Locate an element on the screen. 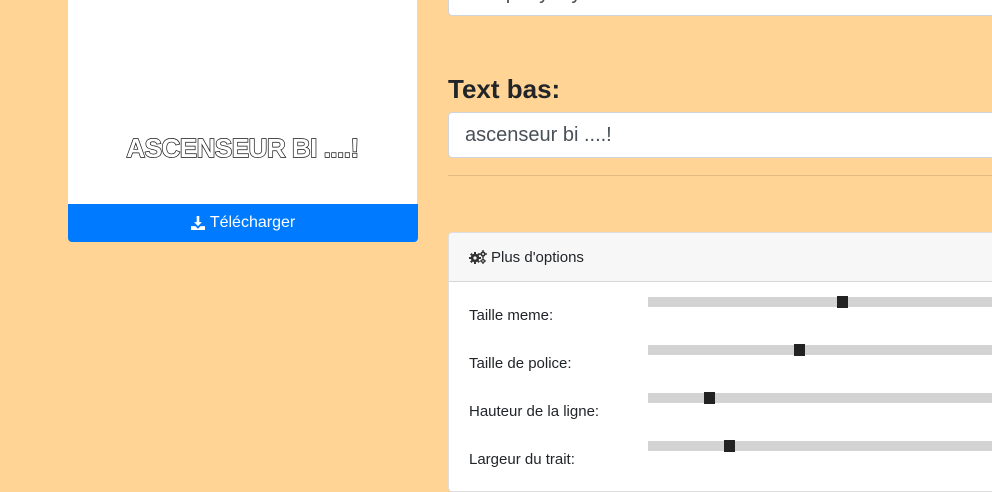 The height and width of the screenshot is (492, 992). option-label: Taille meme: is located at coordinates (511, 315).